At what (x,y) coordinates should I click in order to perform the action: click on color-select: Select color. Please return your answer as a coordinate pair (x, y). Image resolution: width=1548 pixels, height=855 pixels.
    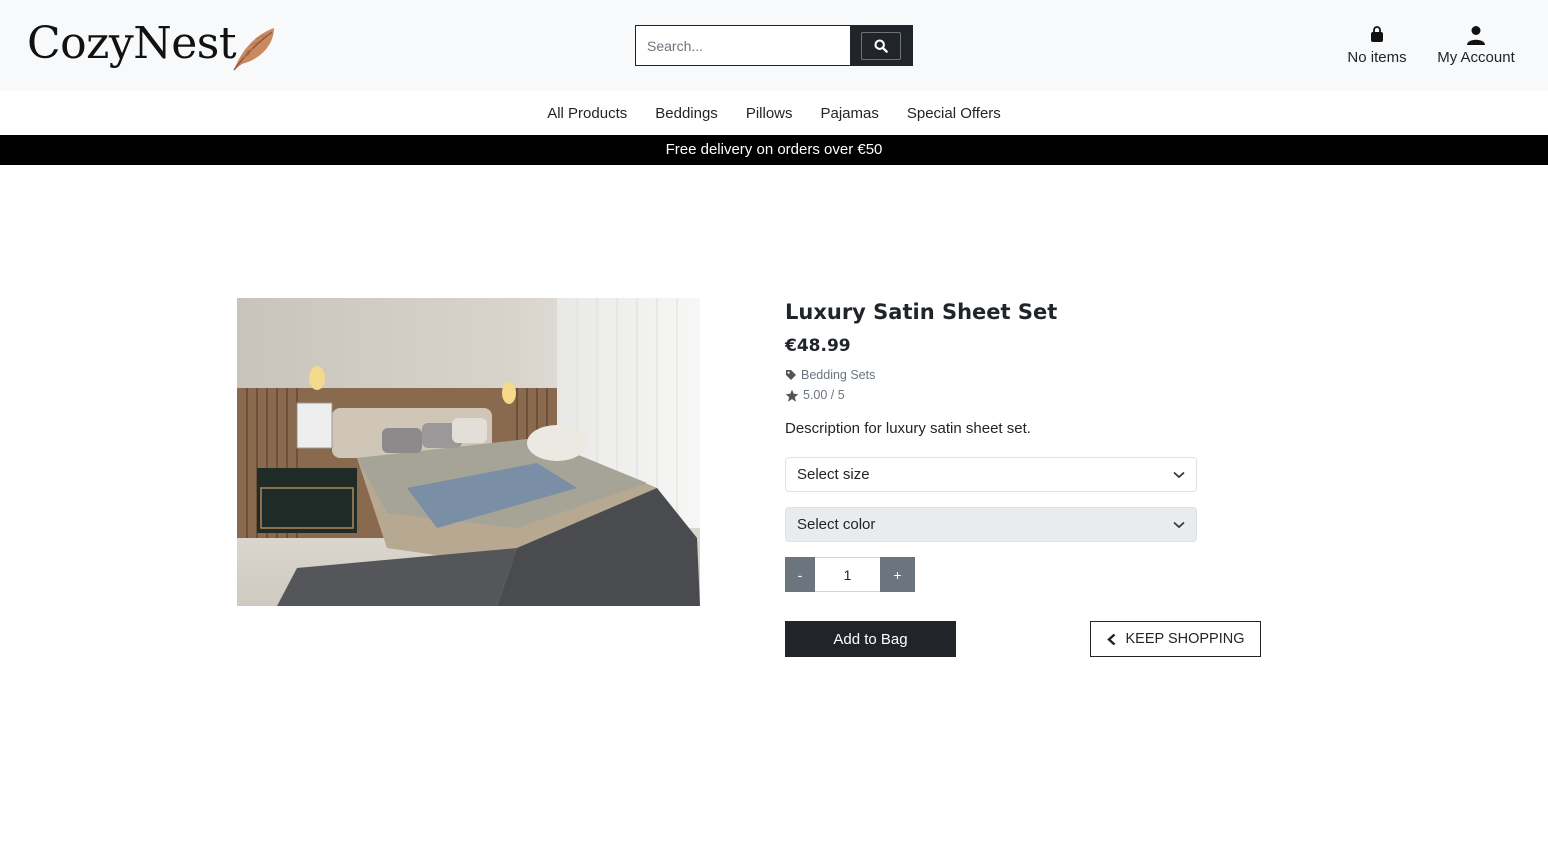
    Looking at the image, I should click on (991, 524).